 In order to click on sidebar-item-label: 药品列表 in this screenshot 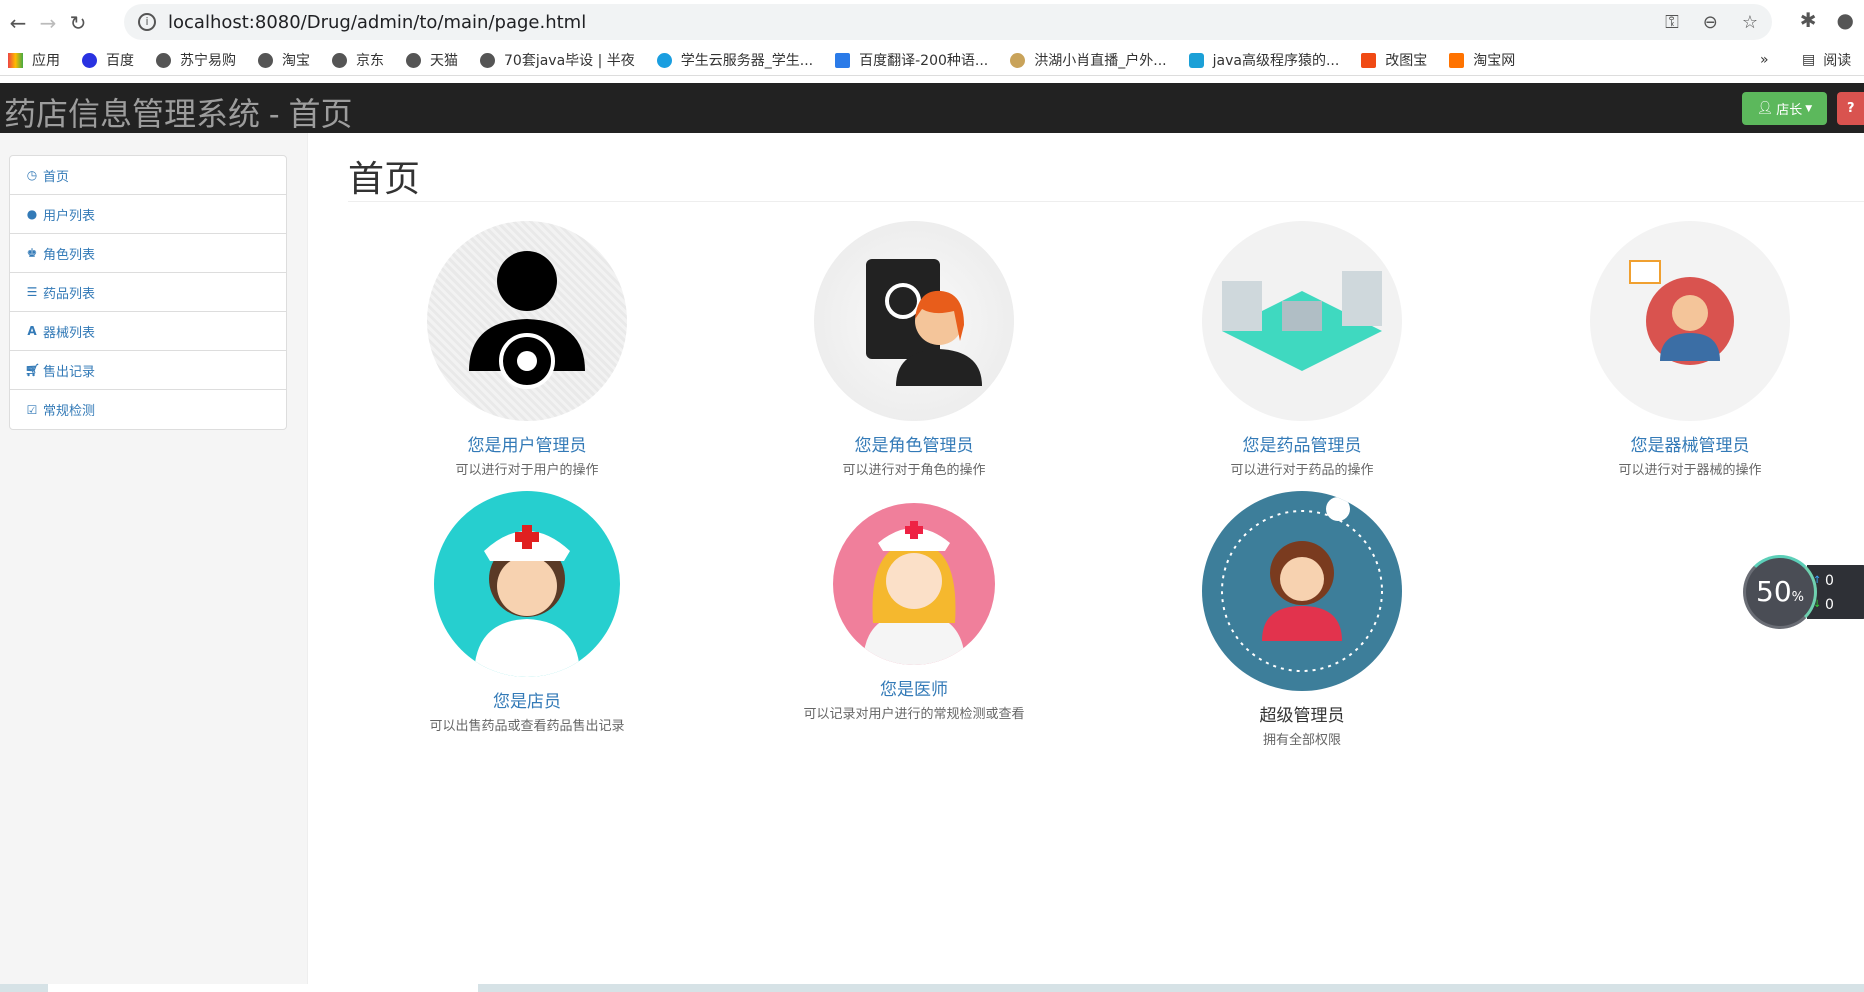, I will do `click(69, 294)`.